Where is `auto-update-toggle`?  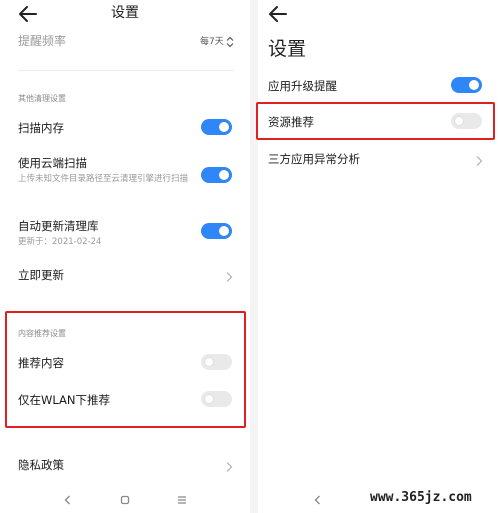
auto-update-toggle is located at coordinates (216, 231).